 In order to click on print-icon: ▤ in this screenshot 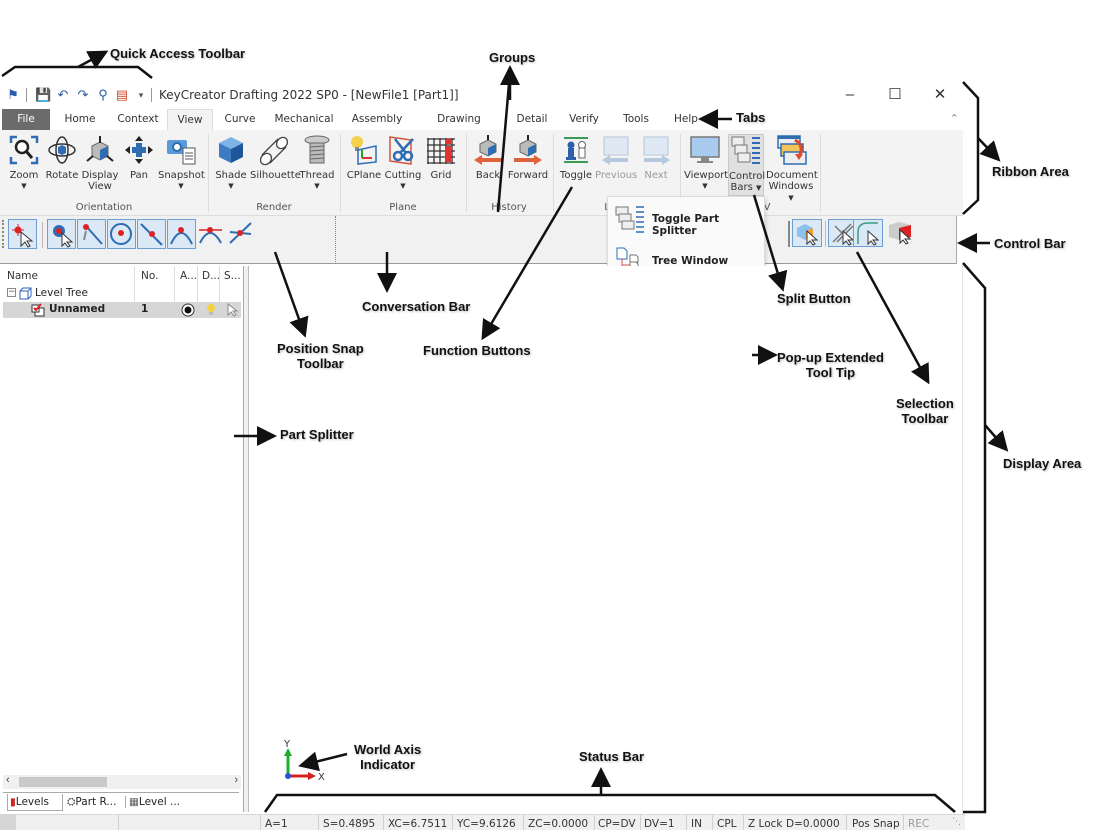, I will do `click(122, 95)`.